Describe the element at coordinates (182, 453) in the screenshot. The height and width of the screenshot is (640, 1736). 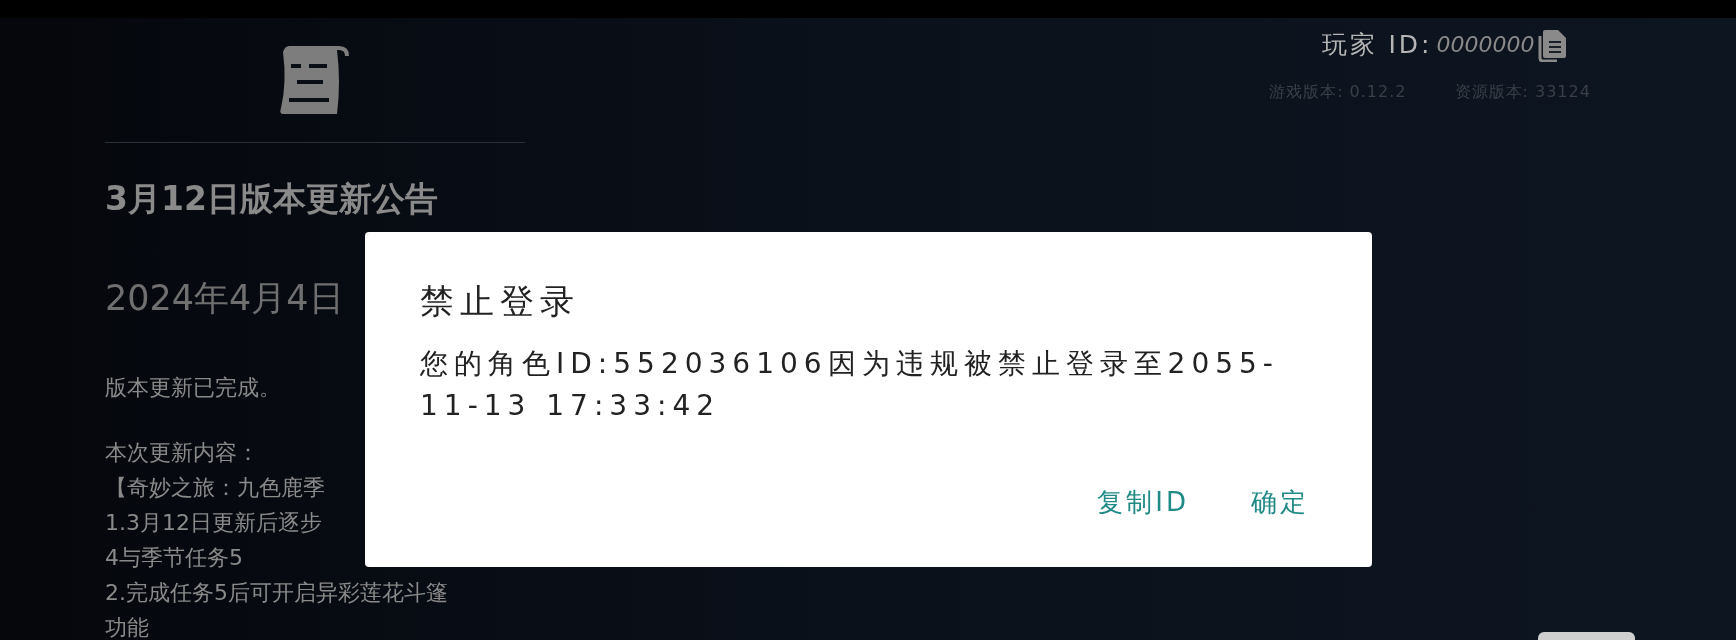
I see `announcement-line: 本次更新内容：` at that location.